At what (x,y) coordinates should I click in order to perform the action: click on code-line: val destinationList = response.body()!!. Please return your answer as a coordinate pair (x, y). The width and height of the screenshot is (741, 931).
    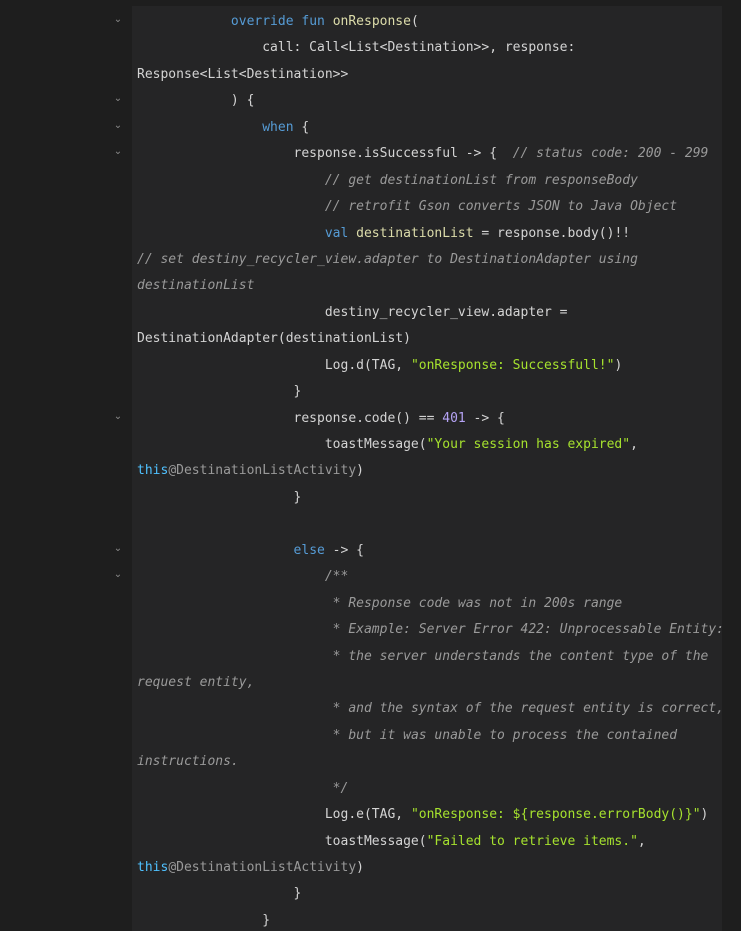
    Looking at the image, I should click on (437, 234).